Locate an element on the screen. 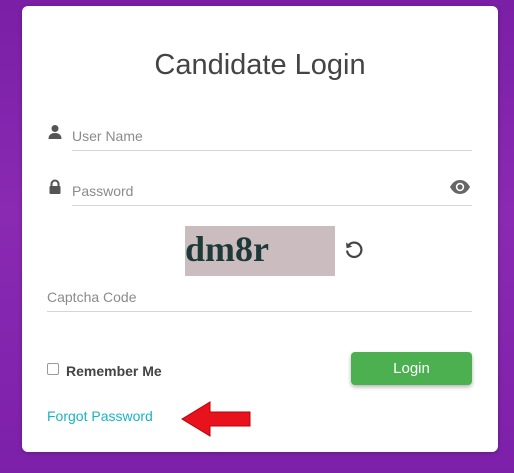 This screenshot has width=514, height=473. remember-me: Remember Me is located at coordinates (104, 369).